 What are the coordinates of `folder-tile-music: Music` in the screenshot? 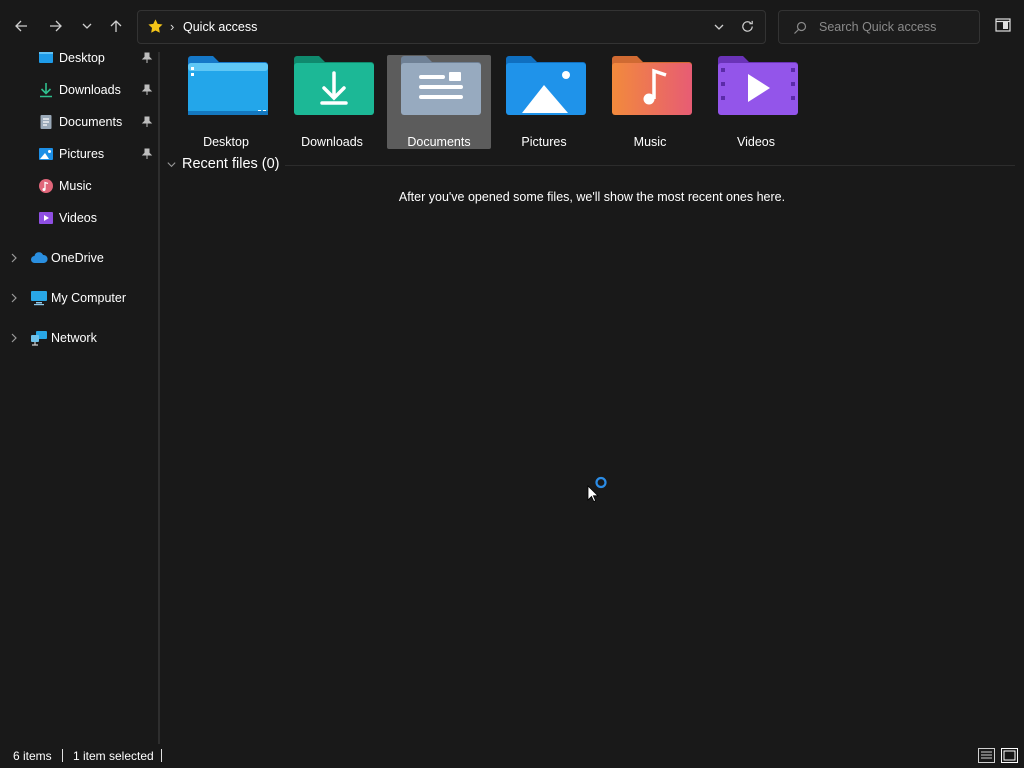 It's located at (650, 102).